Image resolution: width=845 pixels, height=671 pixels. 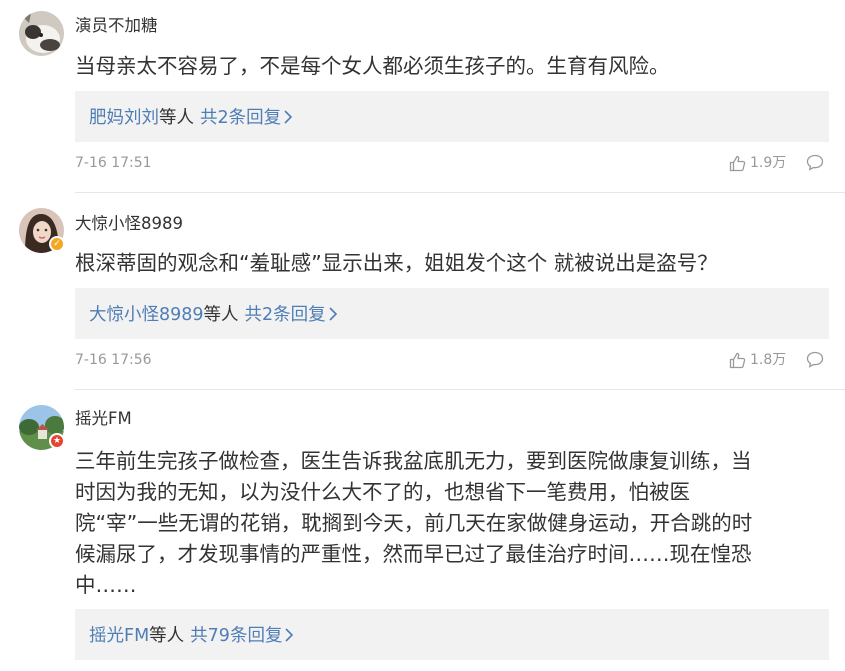 What do you see at coordinates (119, 634) in the screenshot?
I see `reply-users: 摇光FM` at bounding box center [119, 634].